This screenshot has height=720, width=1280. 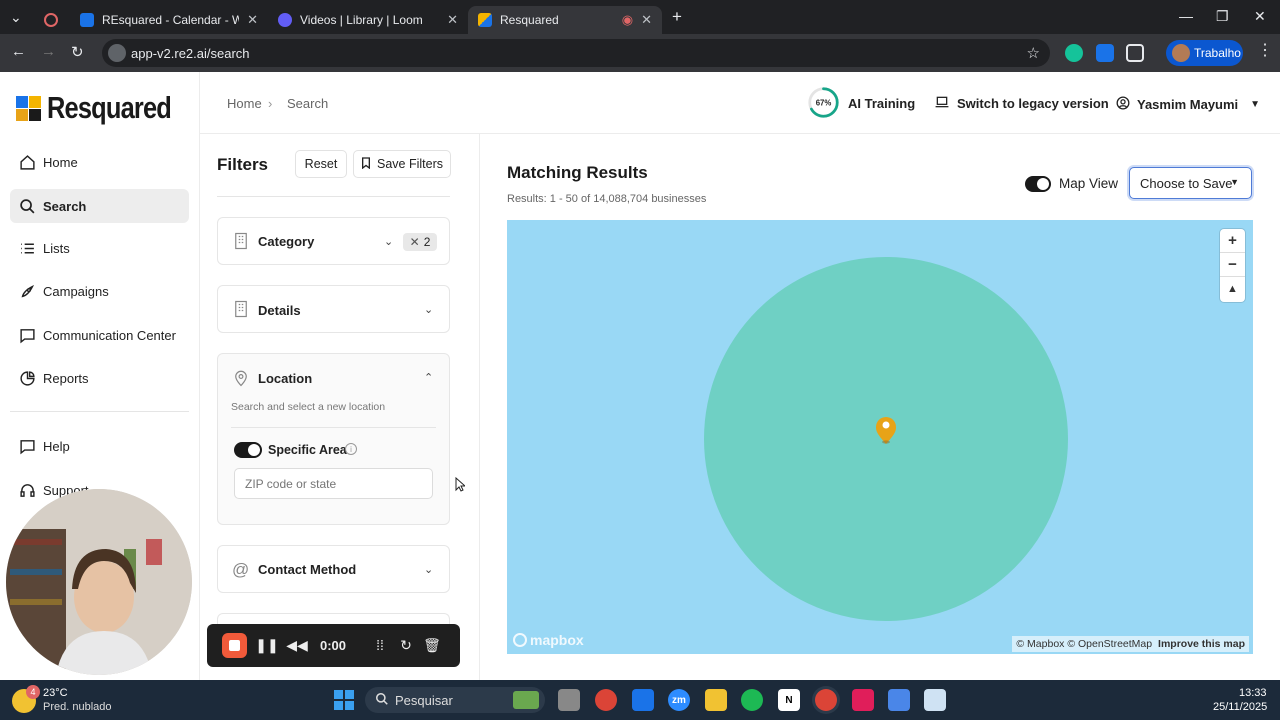 What do you see at coordinates (1204, 53) in the screenshot?
I see `profile-button: Trabalho` at bounding box center [1204, 53].